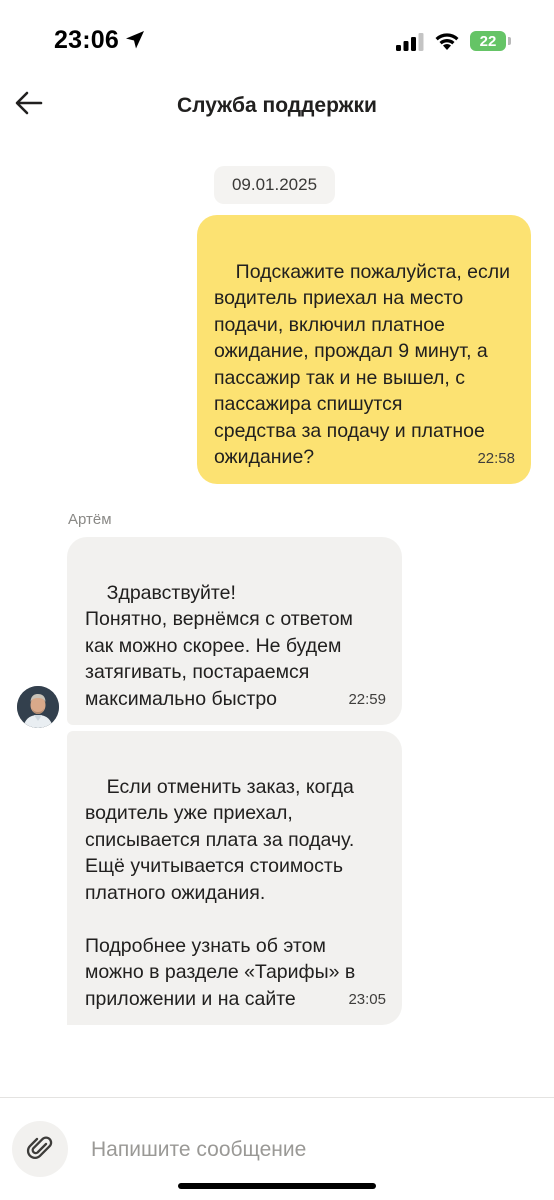 Image resolution: width=554 pixels, height=1200 pixels. What do you see at coordinates (496, 458) in the screenshot?
I see `message-time: 22:58` at bounding box center [496, 458].